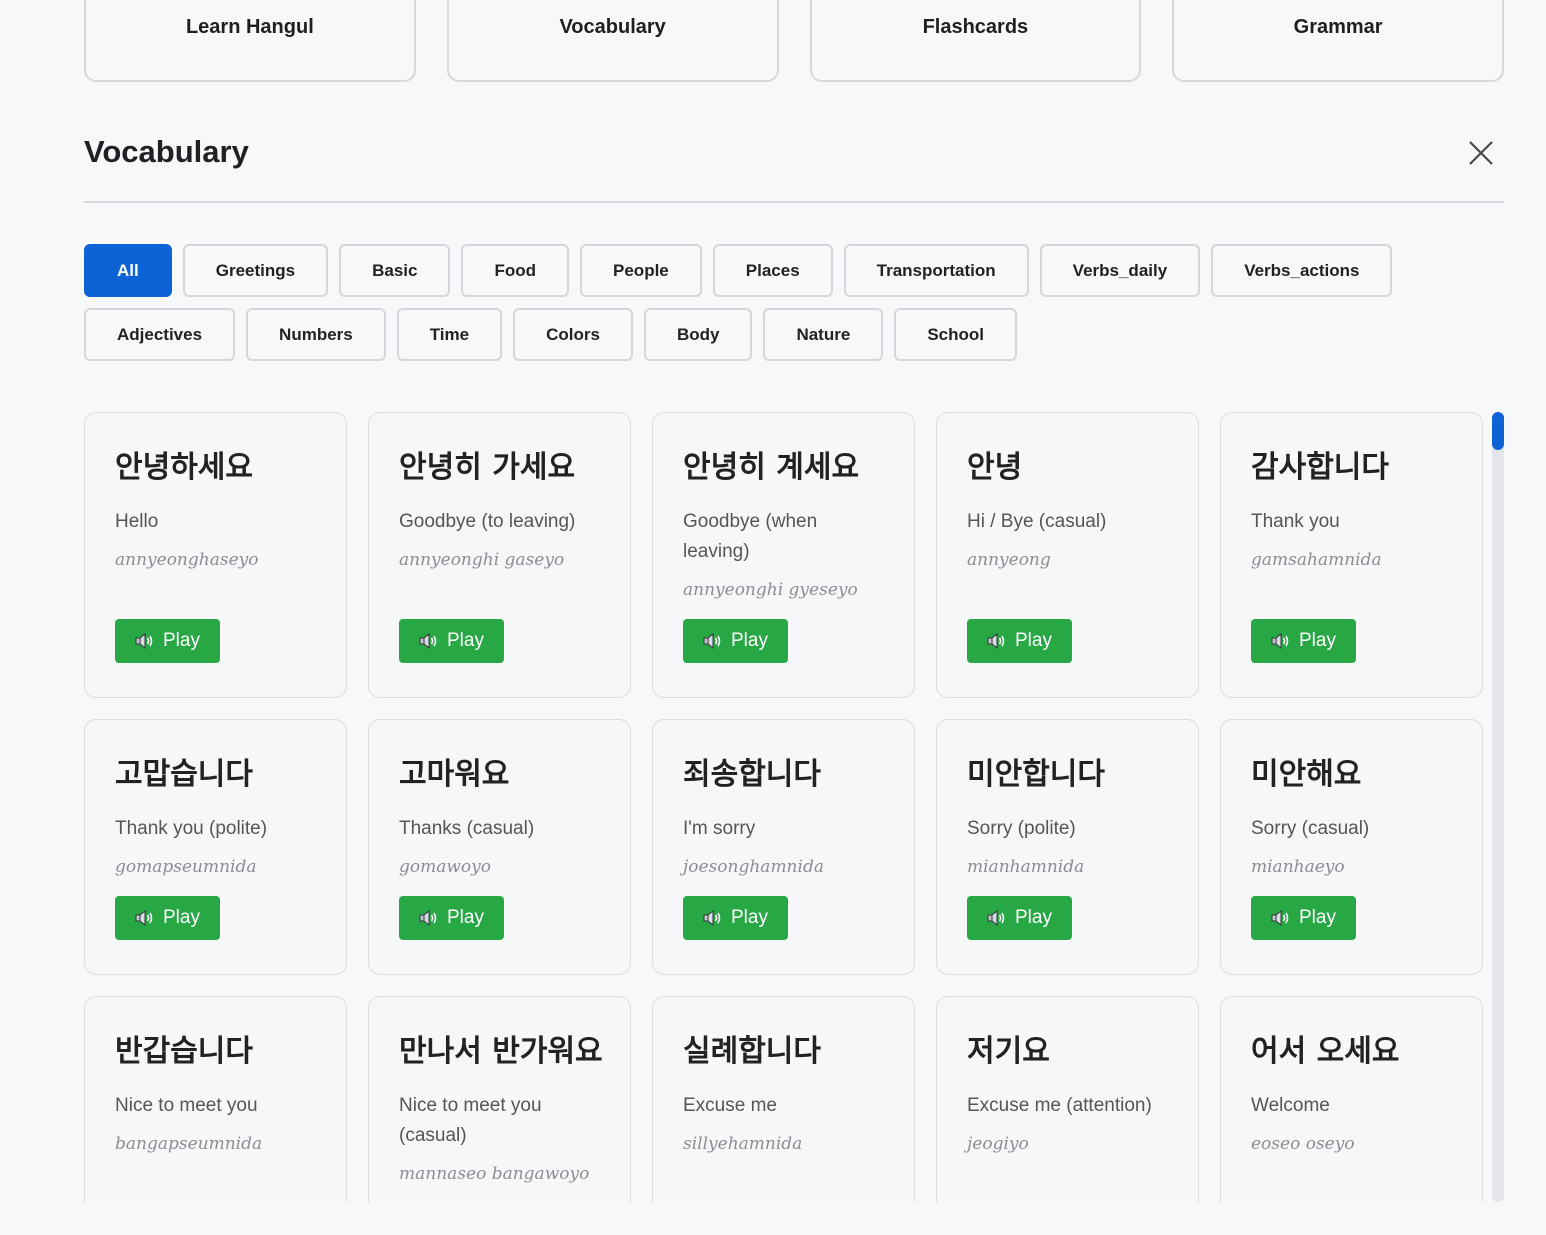  What do you see at coordinates (186, 1105) in the screenshot?
I see `english-meaning: Nice to meet you` at bounding box center [186, 1105].